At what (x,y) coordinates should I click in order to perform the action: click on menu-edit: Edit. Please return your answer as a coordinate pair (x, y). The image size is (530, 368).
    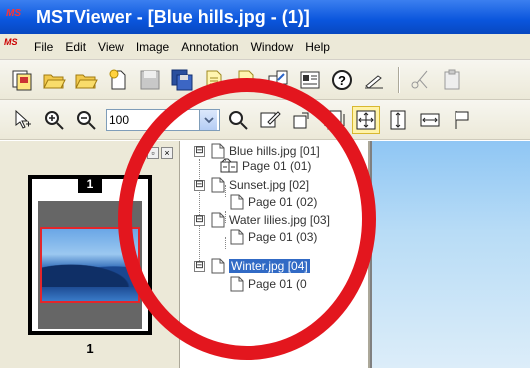
    Looking at the image, I should click on (75, 47).